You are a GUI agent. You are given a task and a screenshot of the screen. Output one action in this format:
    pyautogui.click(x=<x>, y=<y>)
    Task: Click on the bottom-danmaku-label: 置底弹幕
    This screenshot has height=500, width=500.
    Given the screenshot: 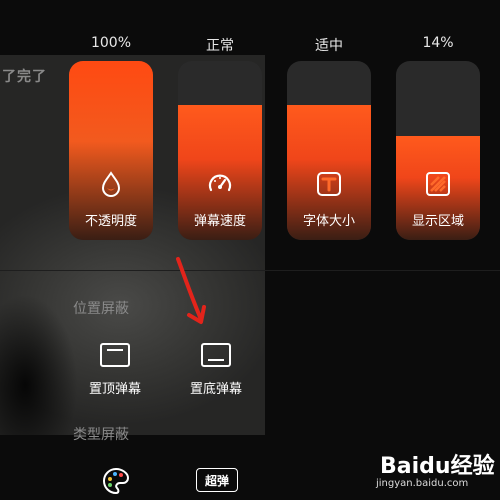 What is the action you would take?
    pyautogui.click(x=215, y=389)
    